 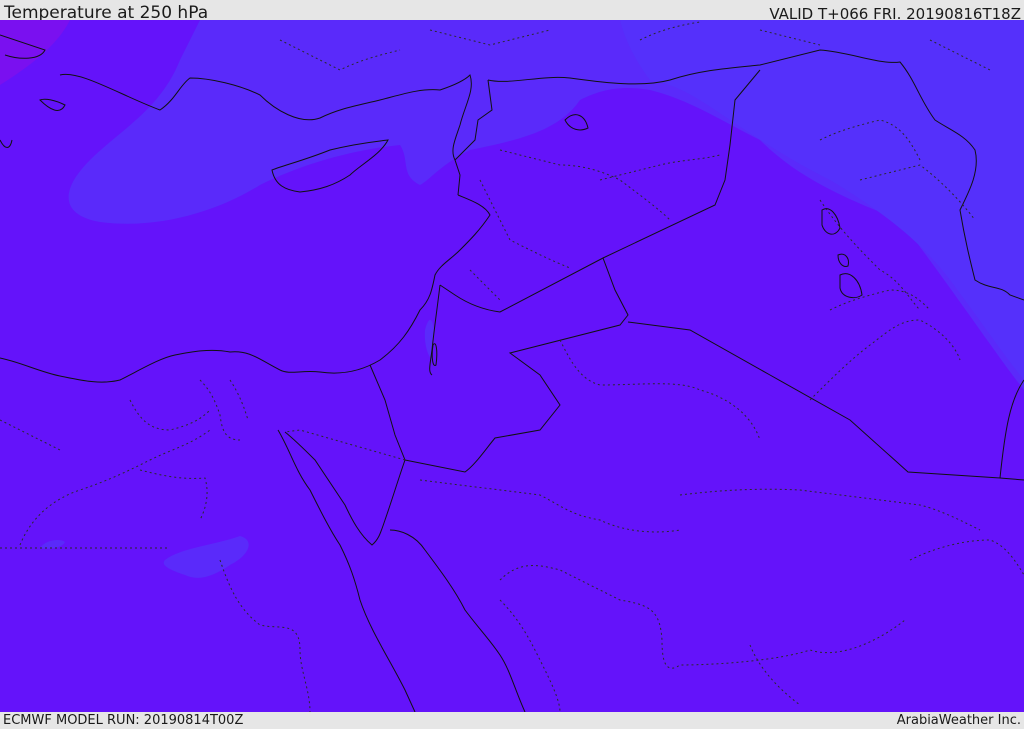 I want to click on model-run-label: ECMWF MODEL RUN: 20190814T00Z, so click(x=123, y=720).